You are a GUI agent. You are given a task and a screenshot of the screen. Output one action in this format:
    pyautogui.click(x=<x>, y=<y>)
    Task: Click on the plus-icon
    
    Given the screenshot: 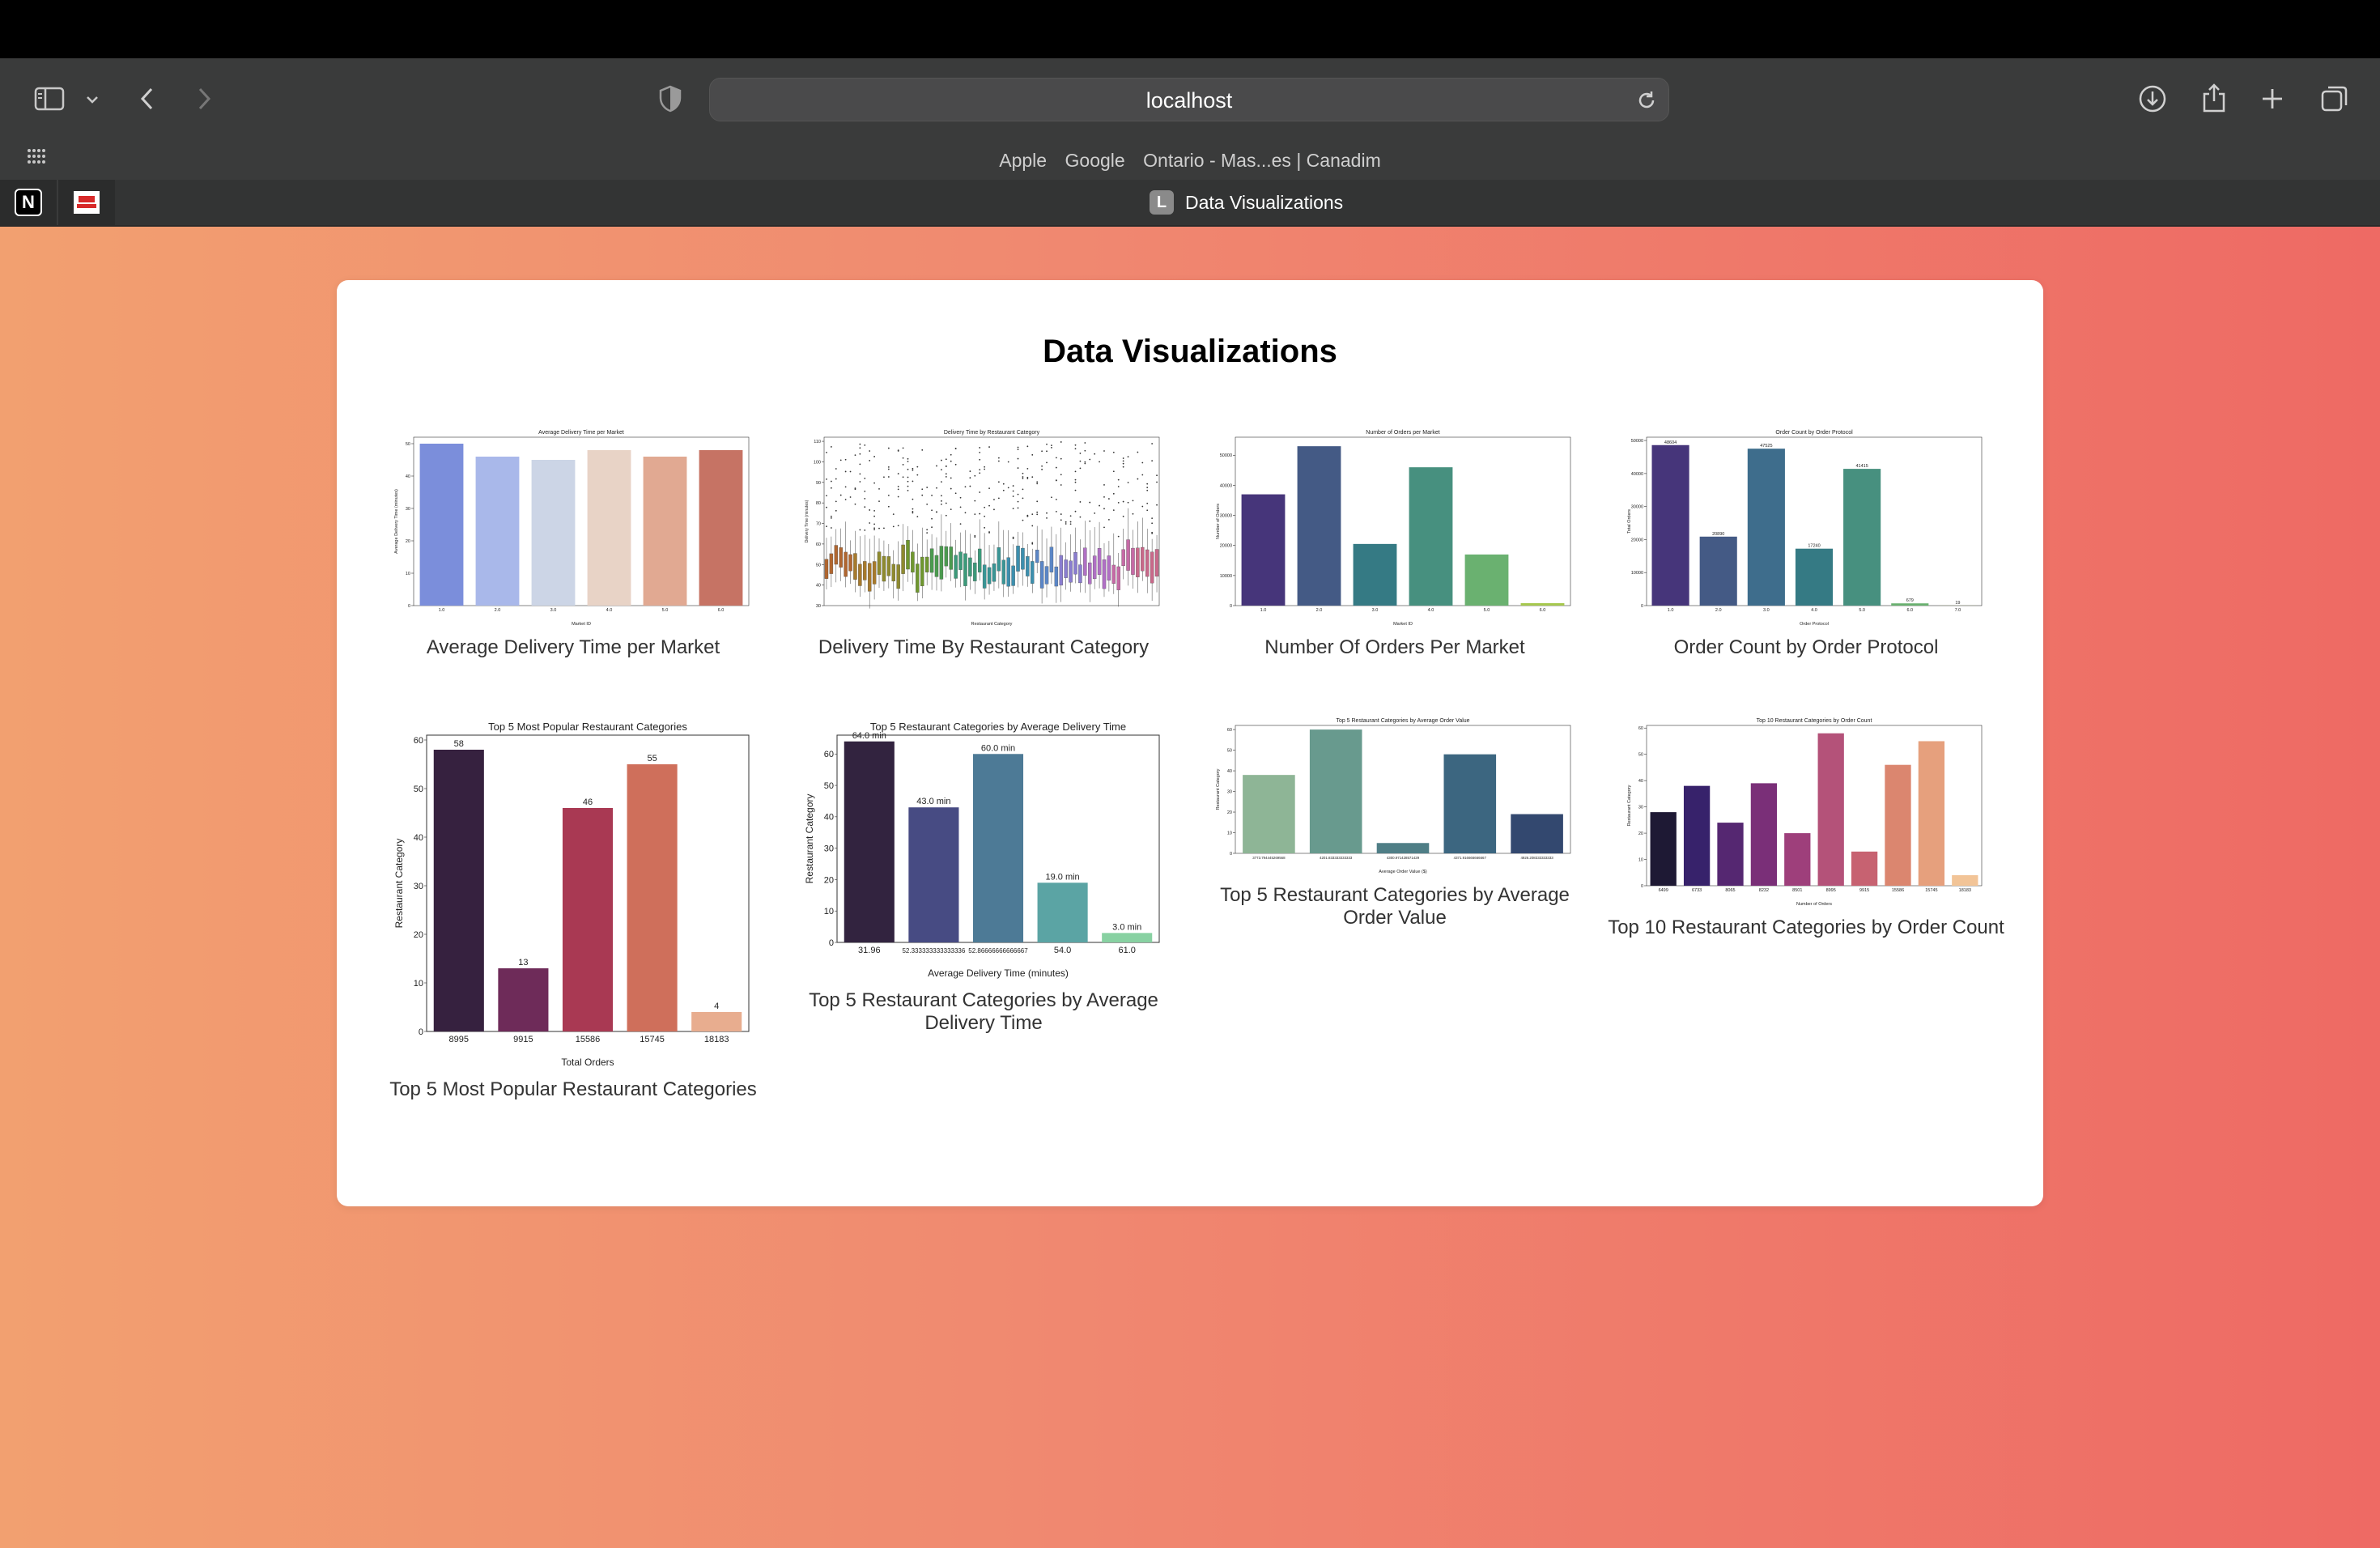 What is the action you would take?
    pyautogui.click(x=2272, y=99)
    